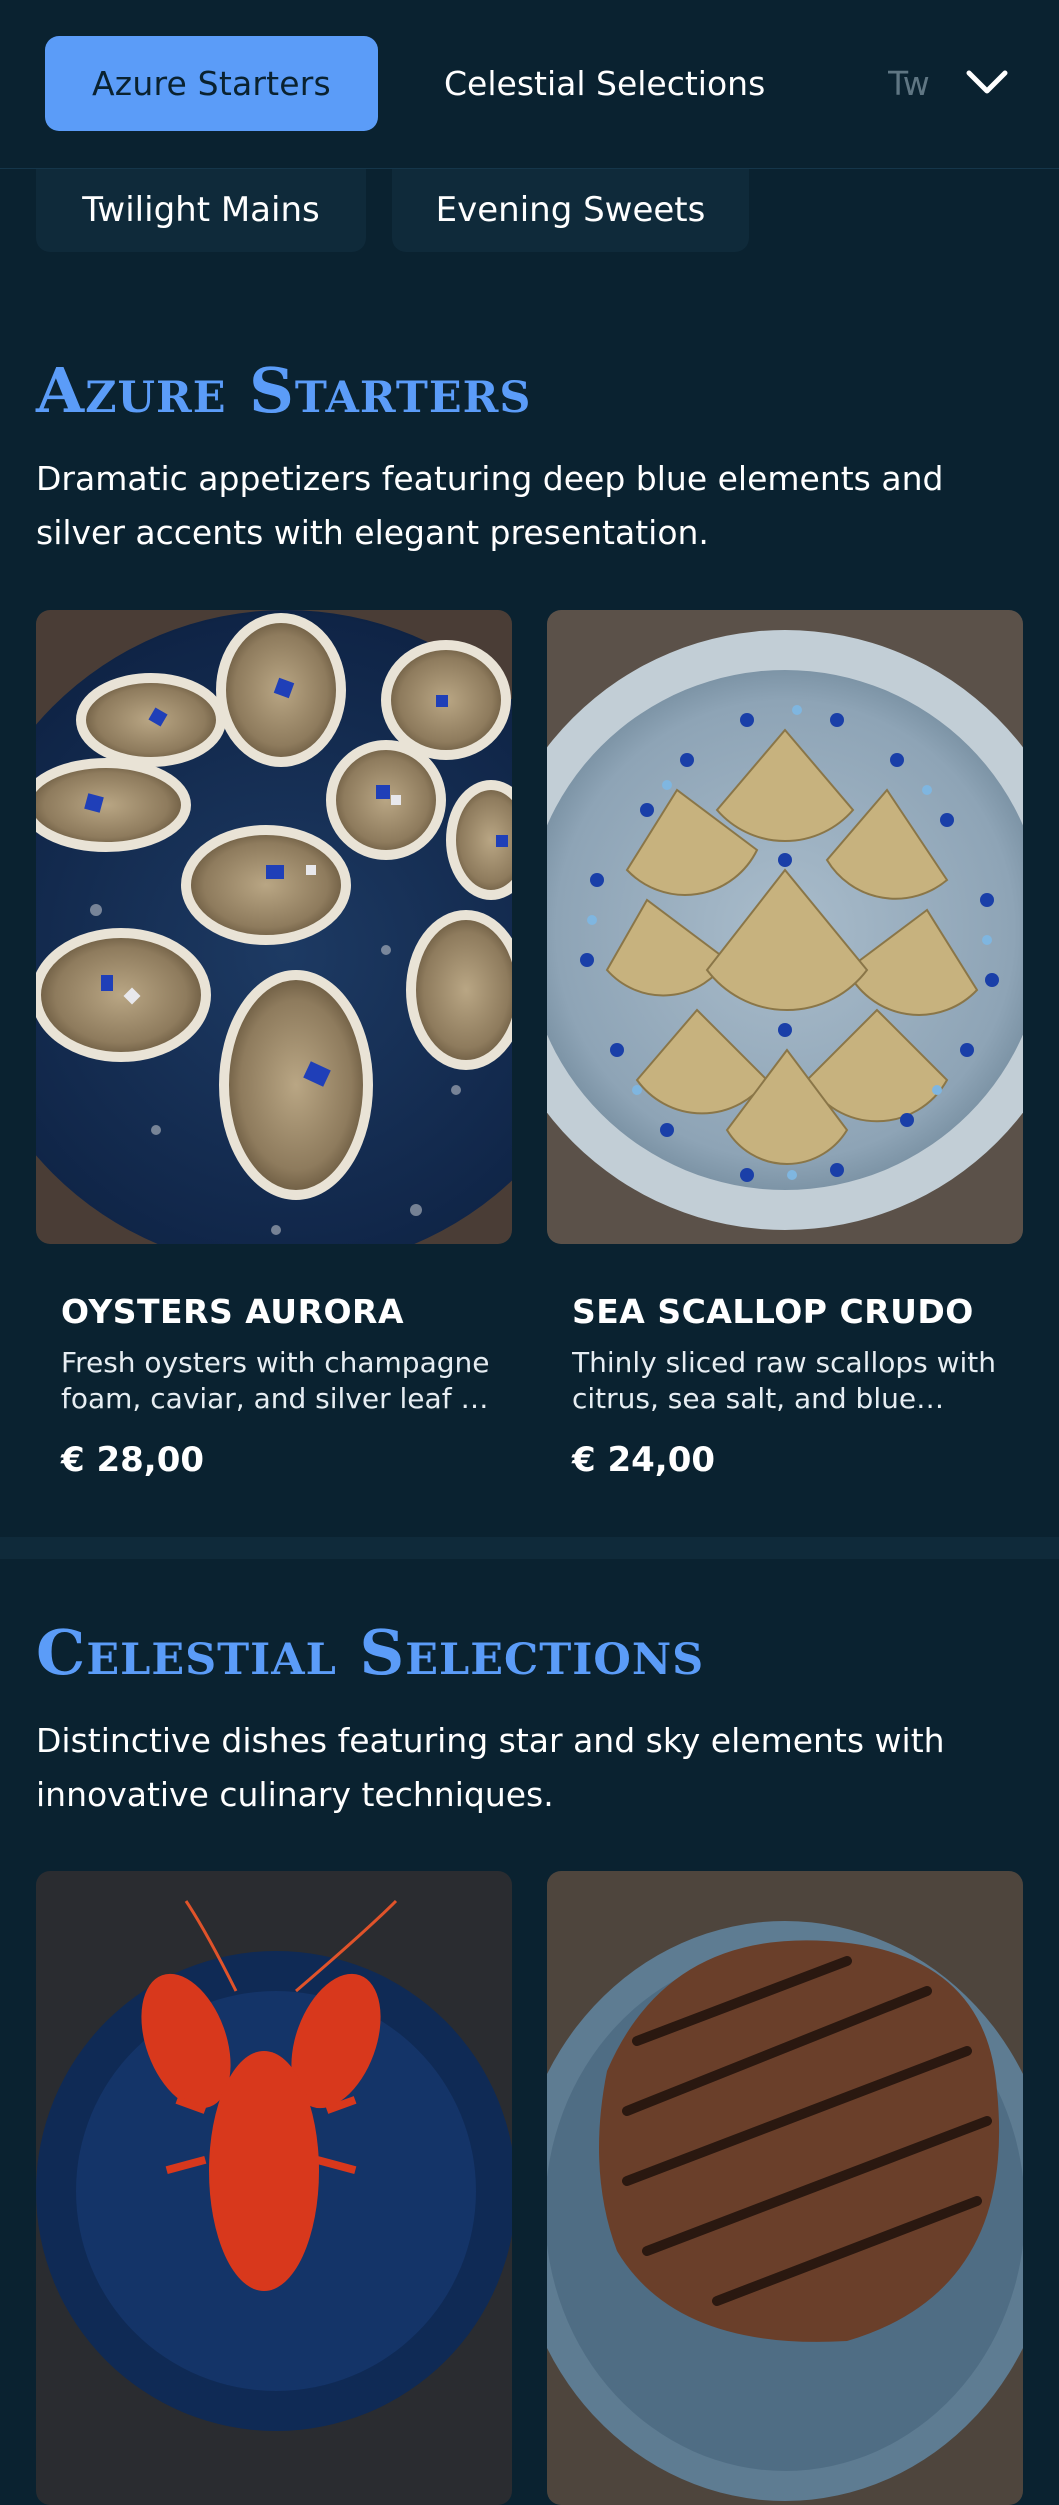 The image size is (1059, 2505). Describe the element at coordinates (570, 210) in the screenshot. I see `tab-evening-sweets: Evening Sweets` at that location.